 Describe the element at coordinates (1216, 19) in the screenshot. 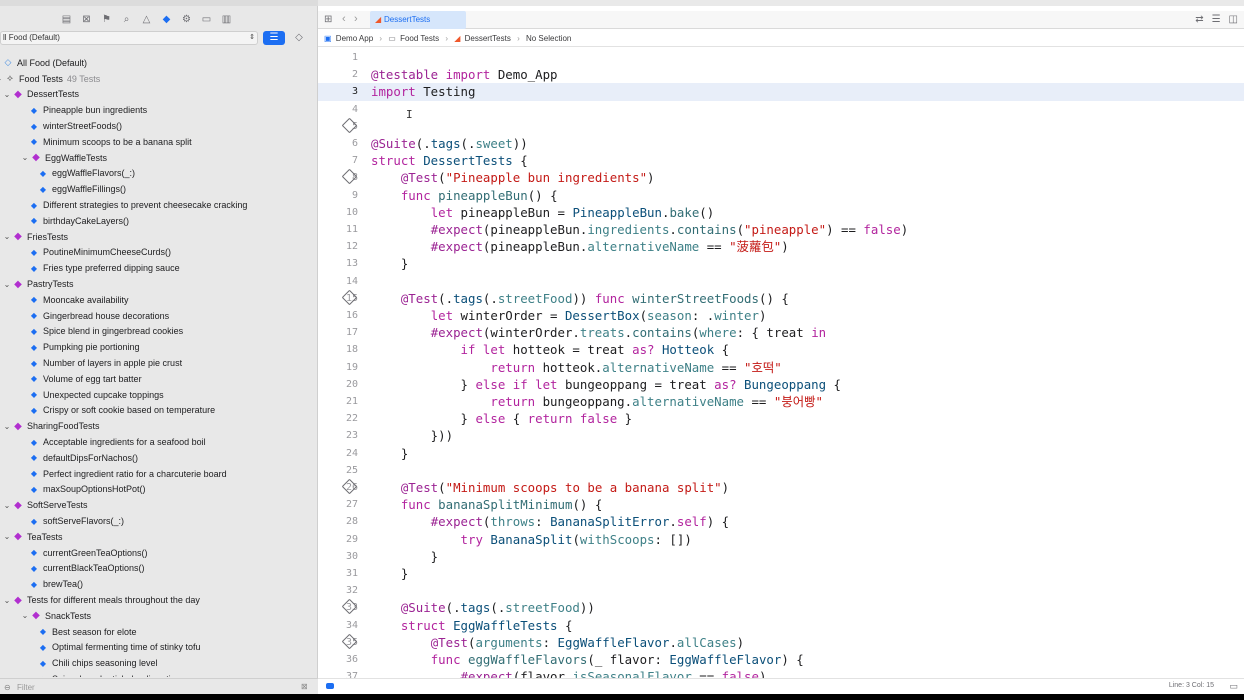

I see `editor-options-icon: ☰` at that location.